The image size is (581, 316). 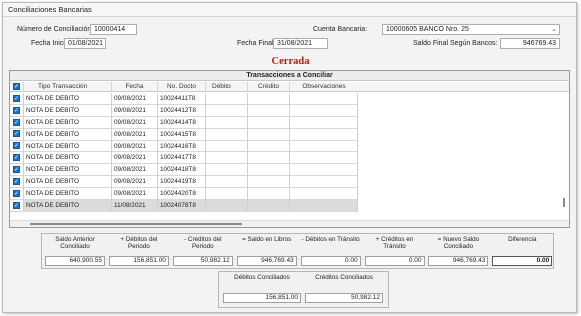 What do you see at coordinates (530, 43) in the screenshot?
I see `saldo-final-field: 946769.43` at bounding box center [530, 43].